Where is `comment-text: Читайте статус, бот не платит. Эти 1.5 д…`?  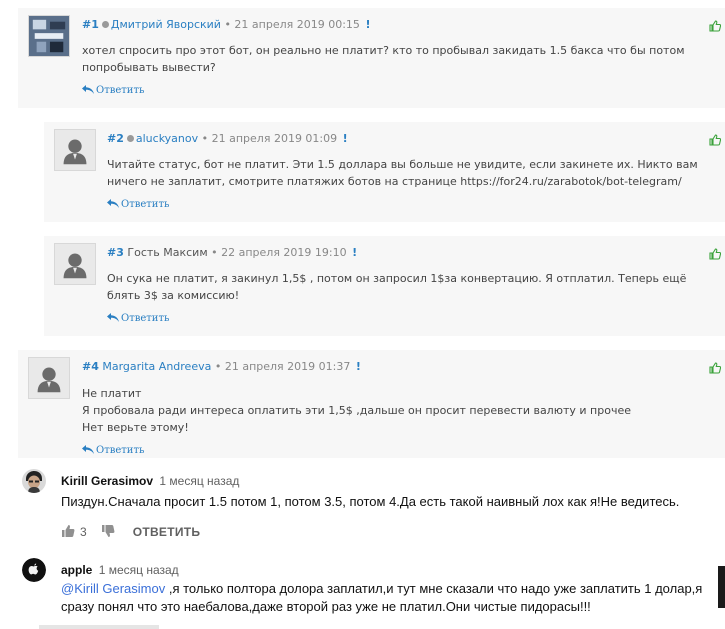
comment-text: Читайте статус, бот не платит. Эти 1.5 д… is located at coordinates (412, 173).